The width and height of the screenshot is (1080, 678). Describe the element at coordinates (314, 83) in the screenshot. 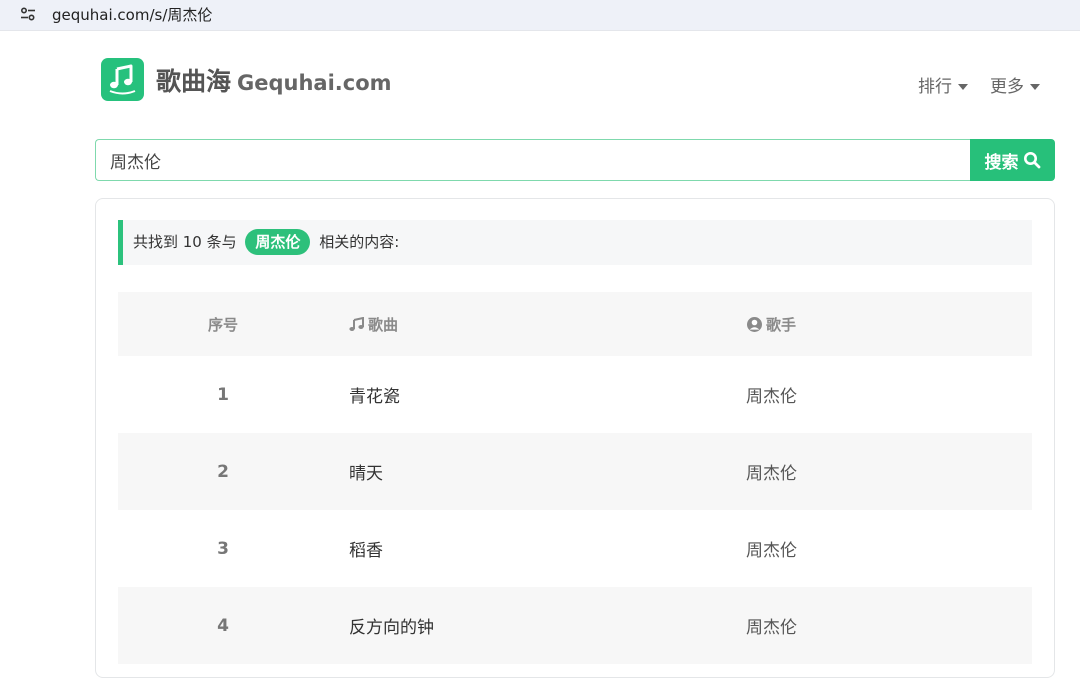

I see `brand-name-en: Gequhai.com` at that location.